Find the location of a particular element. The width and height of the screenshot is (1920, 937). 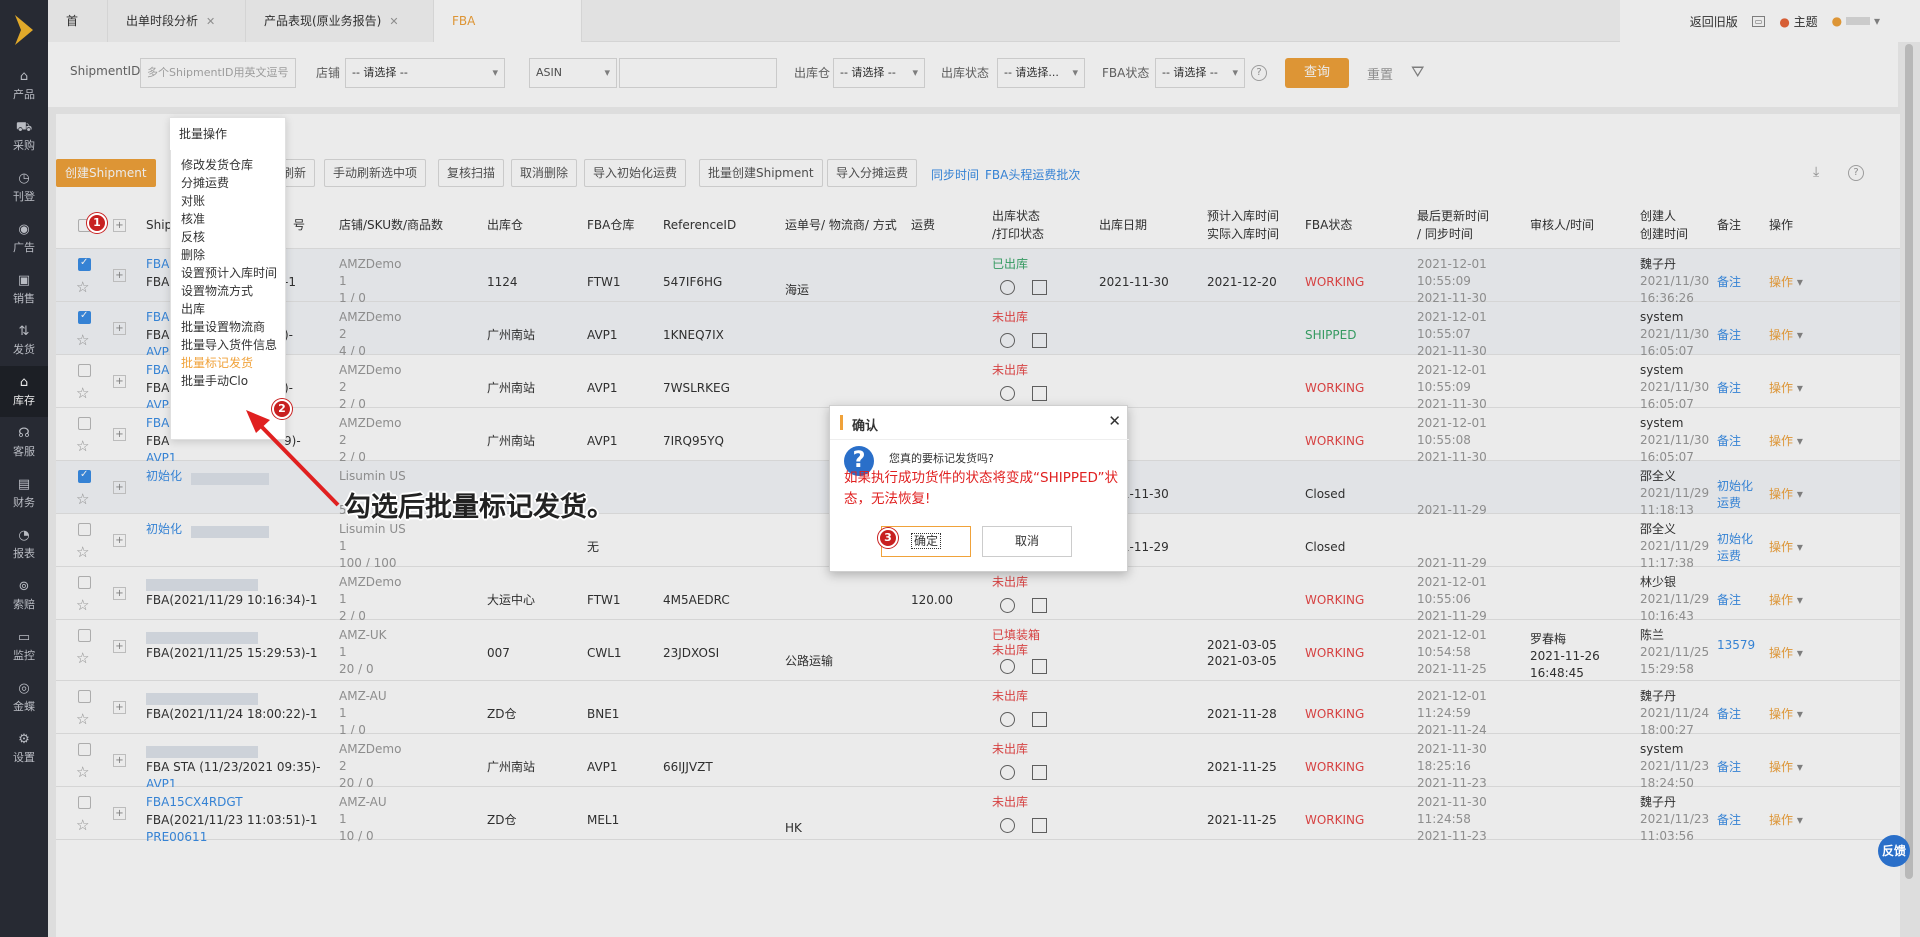

step-marker-3: 3 is located at coordinates (888, 538).